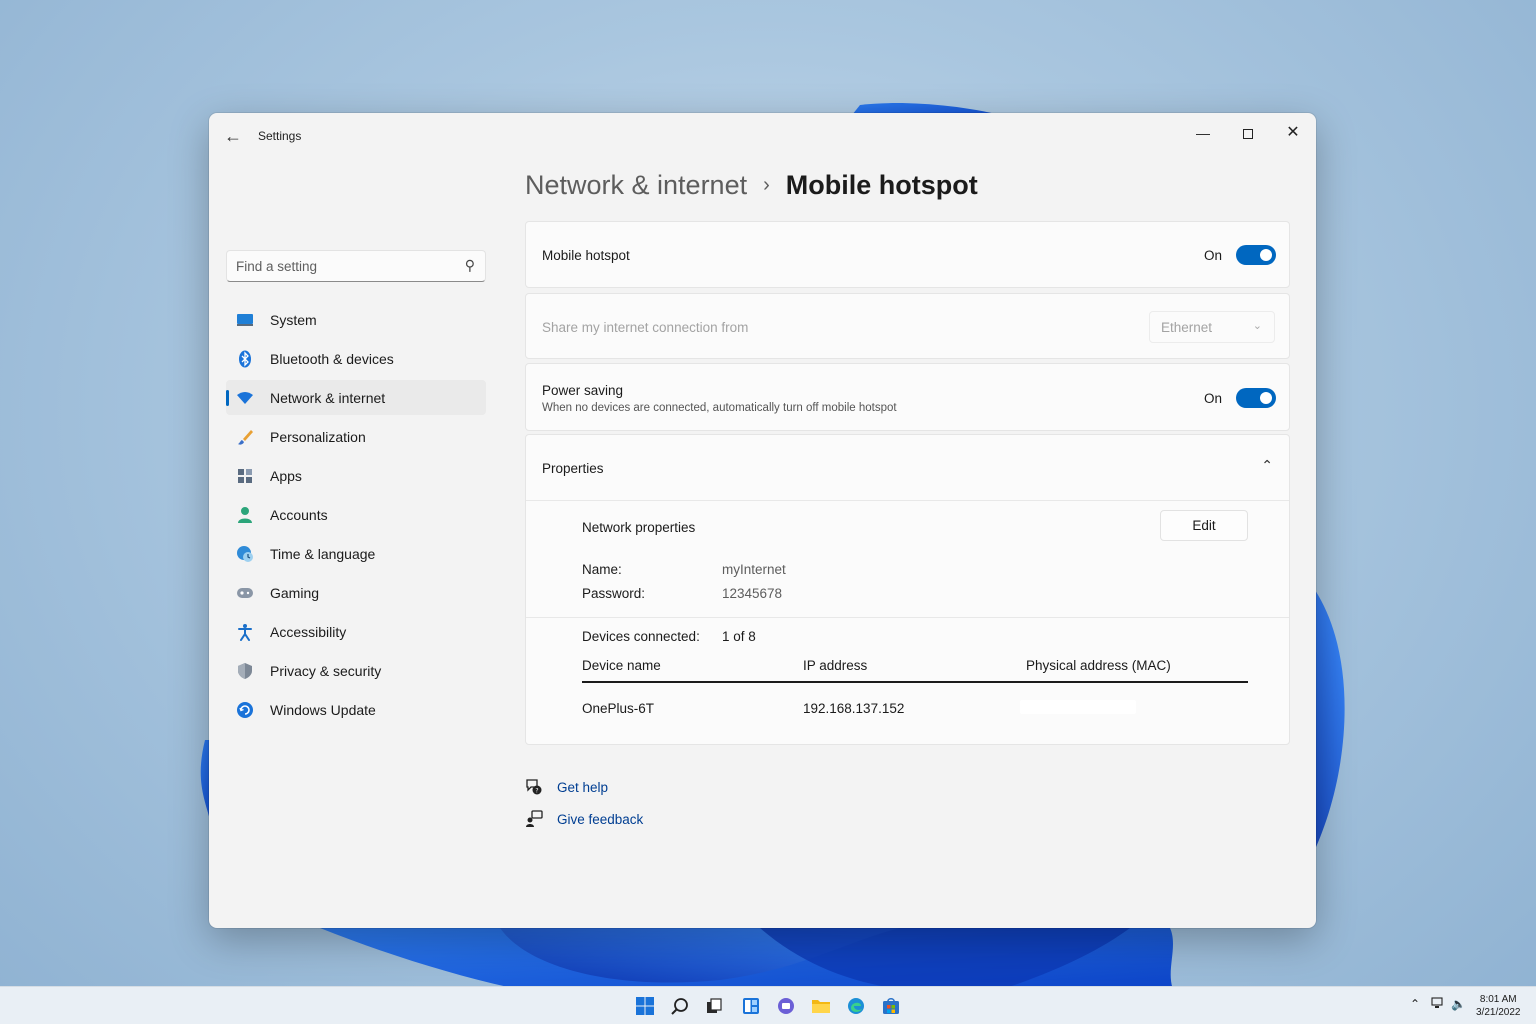 The height and width of the screenshot is (1024, 1536). I want to click on device-name-cell: OnePlus-6T, so click(618, 708).